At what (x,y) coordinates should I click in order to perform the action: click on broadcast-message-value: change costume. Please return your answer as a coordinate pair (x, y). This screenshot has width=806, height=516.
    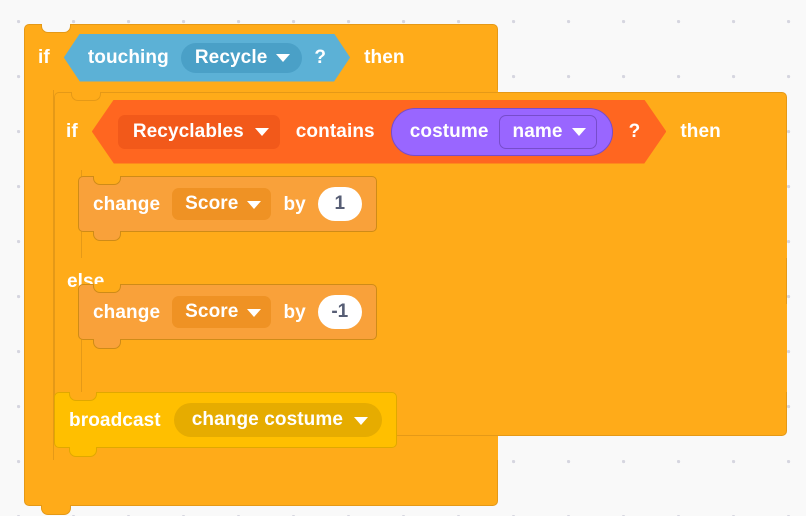
    Looking at the image, I should click on (267, 419).